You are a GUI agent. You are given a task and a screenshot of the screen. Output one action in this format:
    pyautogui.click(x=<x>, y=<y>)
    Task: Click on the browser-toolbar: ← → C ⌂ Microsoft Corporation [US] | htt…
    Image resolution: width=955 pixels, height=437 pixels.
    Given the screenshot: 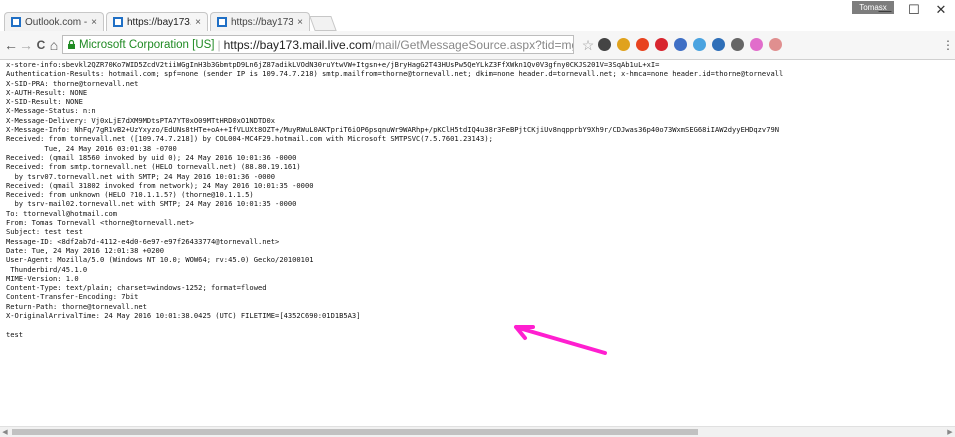 What is the action you would take?
    pyautogui.click(x=477, y=45)
    